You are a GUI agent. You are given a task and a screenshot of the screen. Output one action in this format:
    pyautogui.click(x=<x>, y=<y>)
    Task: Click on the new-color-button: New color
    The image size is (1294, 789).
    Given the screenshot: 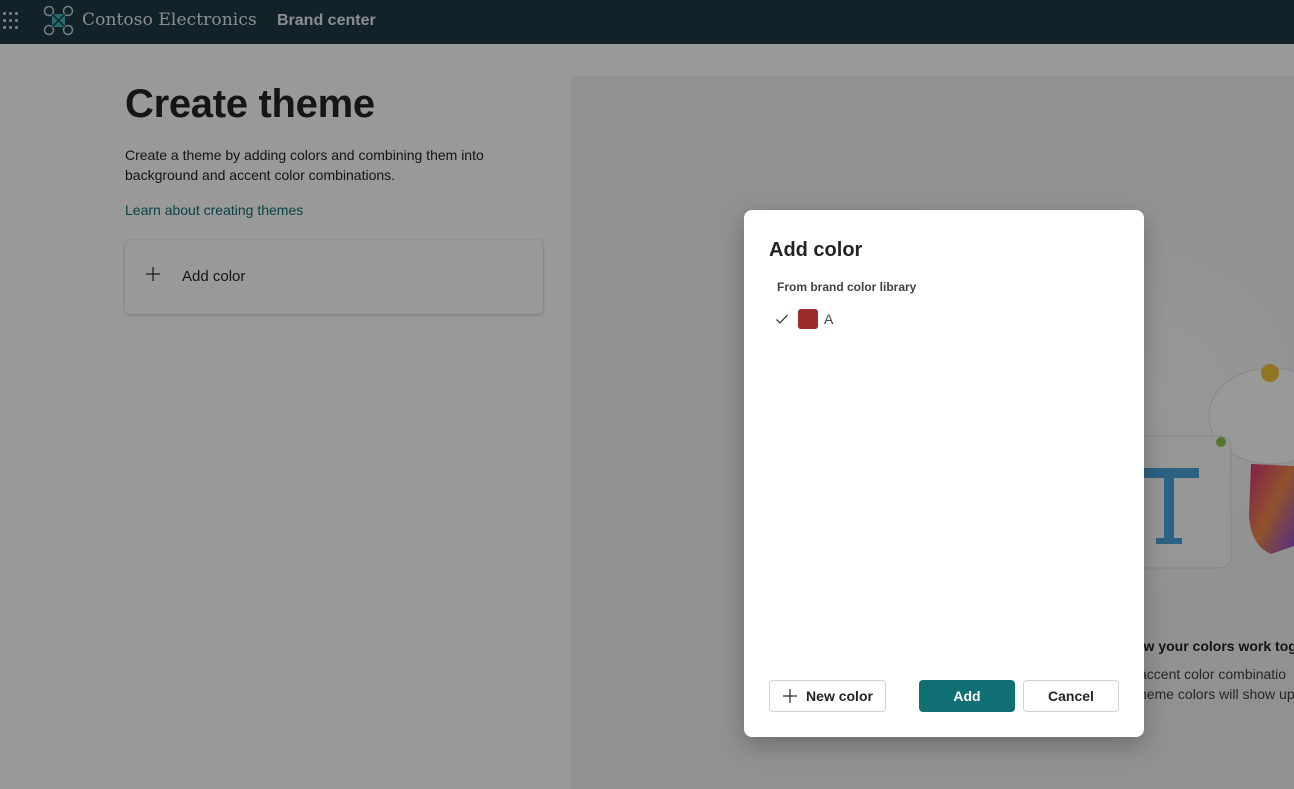 What is the action you would take?
    pyautogui.click(x=827, y=696)
    